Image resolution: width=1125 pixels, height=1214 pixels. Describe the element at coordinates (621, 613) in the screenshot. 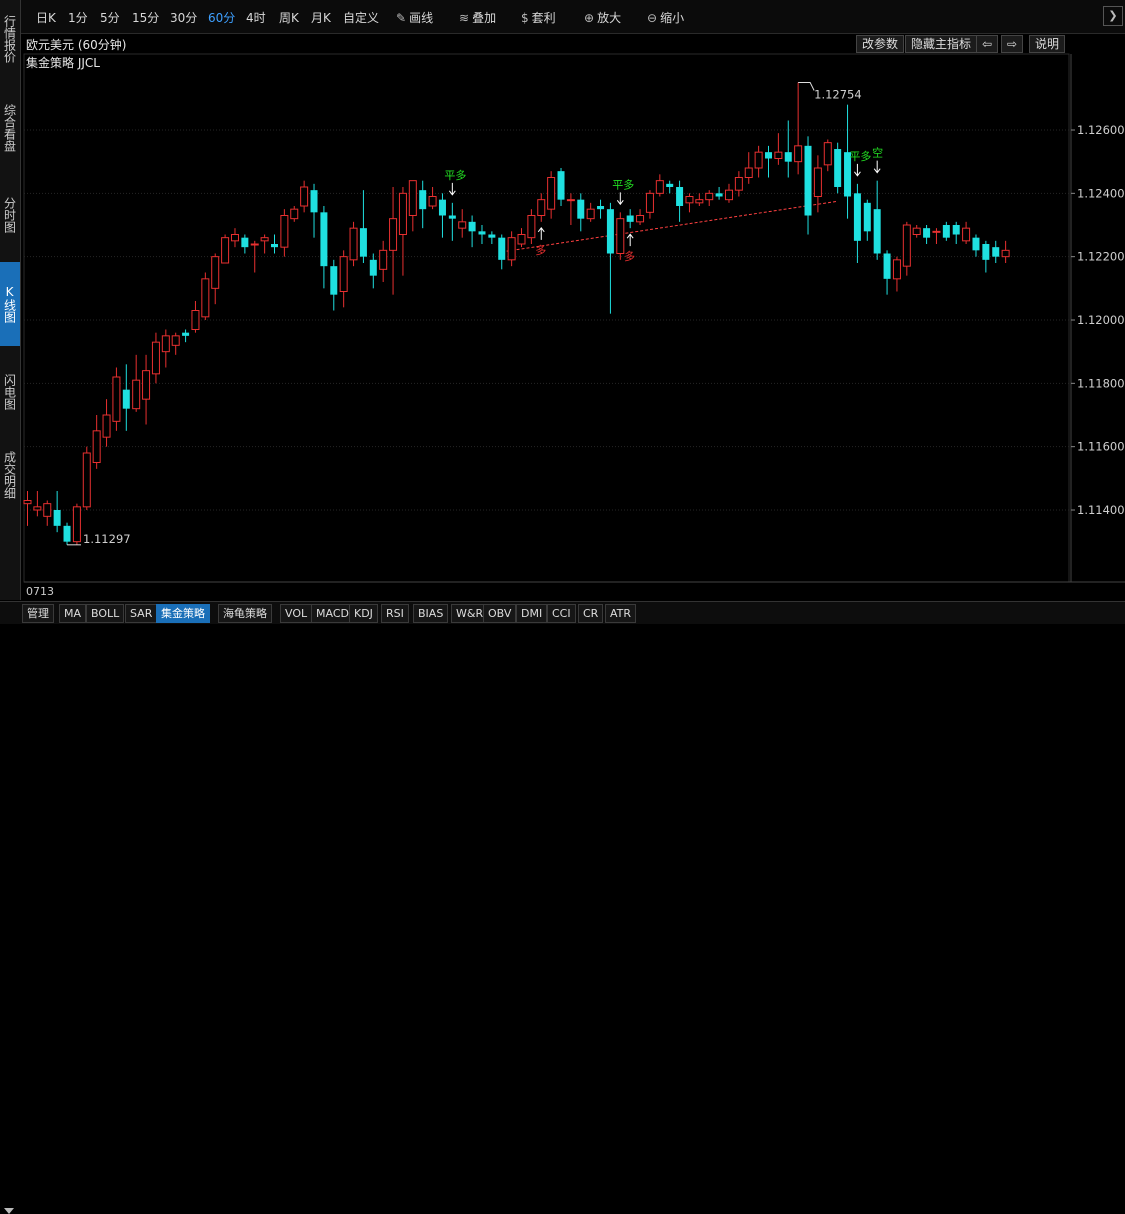

I see `tab-atr: ATR` at that location.